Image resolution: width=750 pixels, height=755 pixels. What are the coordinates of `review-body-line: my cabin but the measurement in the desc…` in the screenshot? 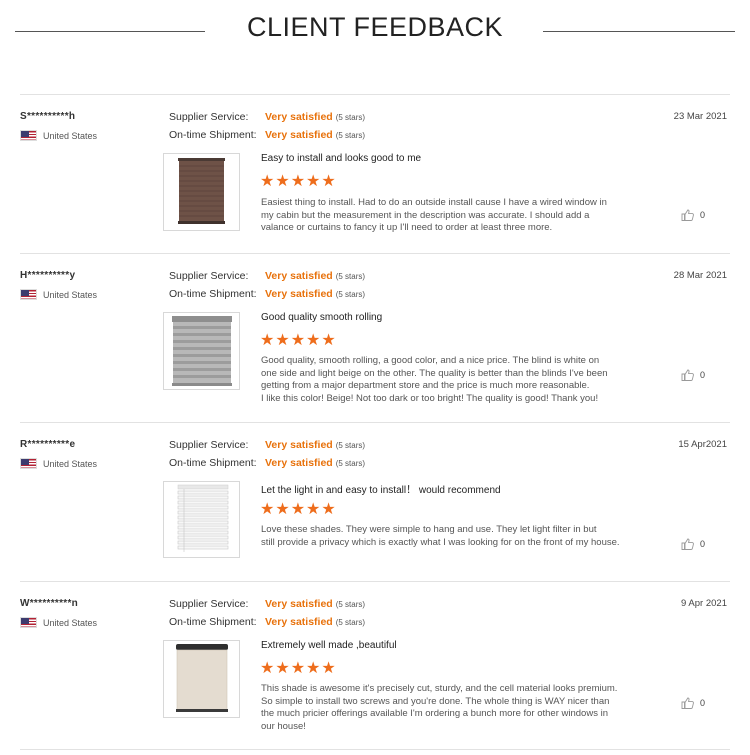 It's located at (425, 215).